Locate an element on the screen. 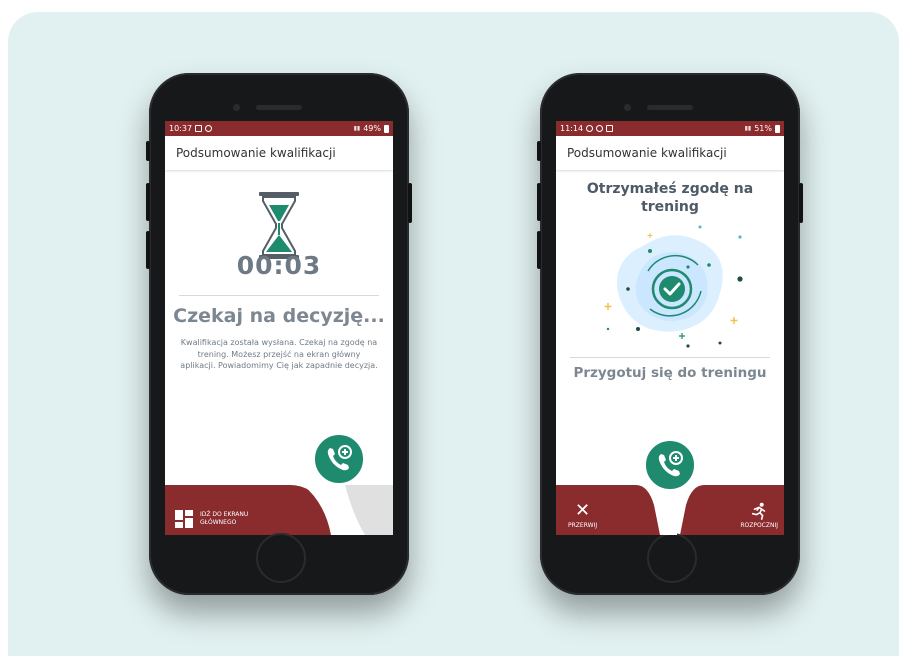  go-home-button: IDŹ DO EKRANU GŁÓWNEGO is located at coordinates (217, 519).